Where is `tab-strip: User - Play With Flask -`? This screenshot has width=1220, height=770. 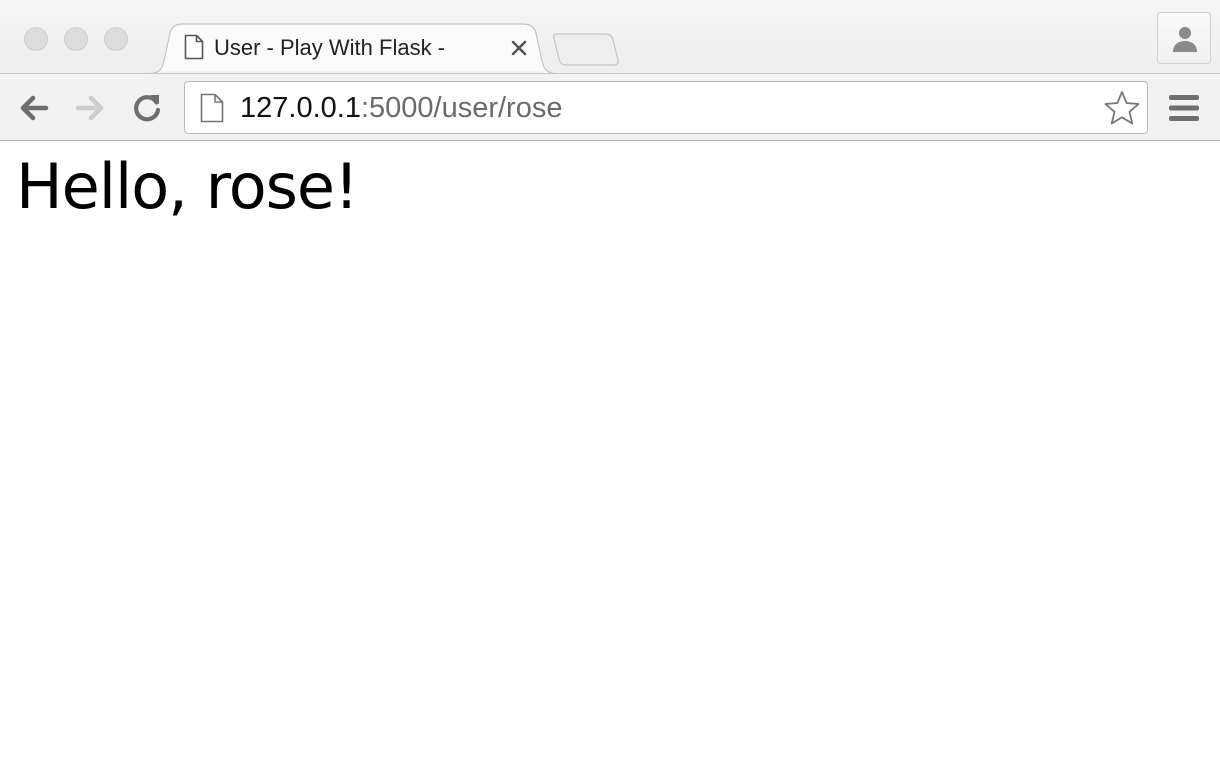
tab-strip: User - Play With Flask - is located at coordinates (610, 37).